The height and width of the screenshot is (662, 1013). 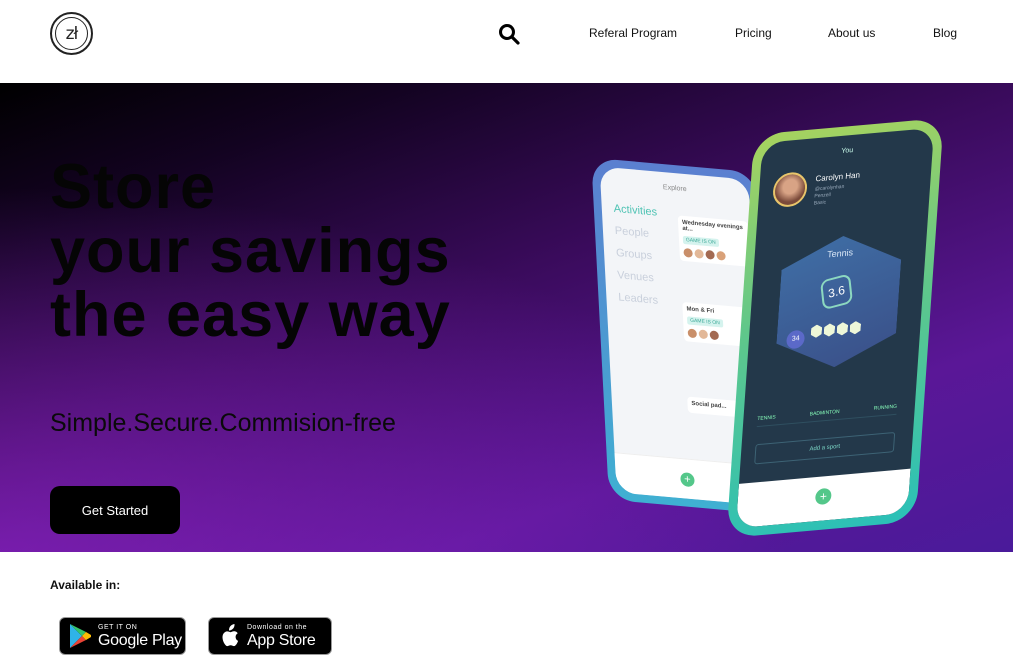 What do you see at coordinates (133, 187) in the screenshot?
I see `headline-line: Store` at bounding box center [133, 187].